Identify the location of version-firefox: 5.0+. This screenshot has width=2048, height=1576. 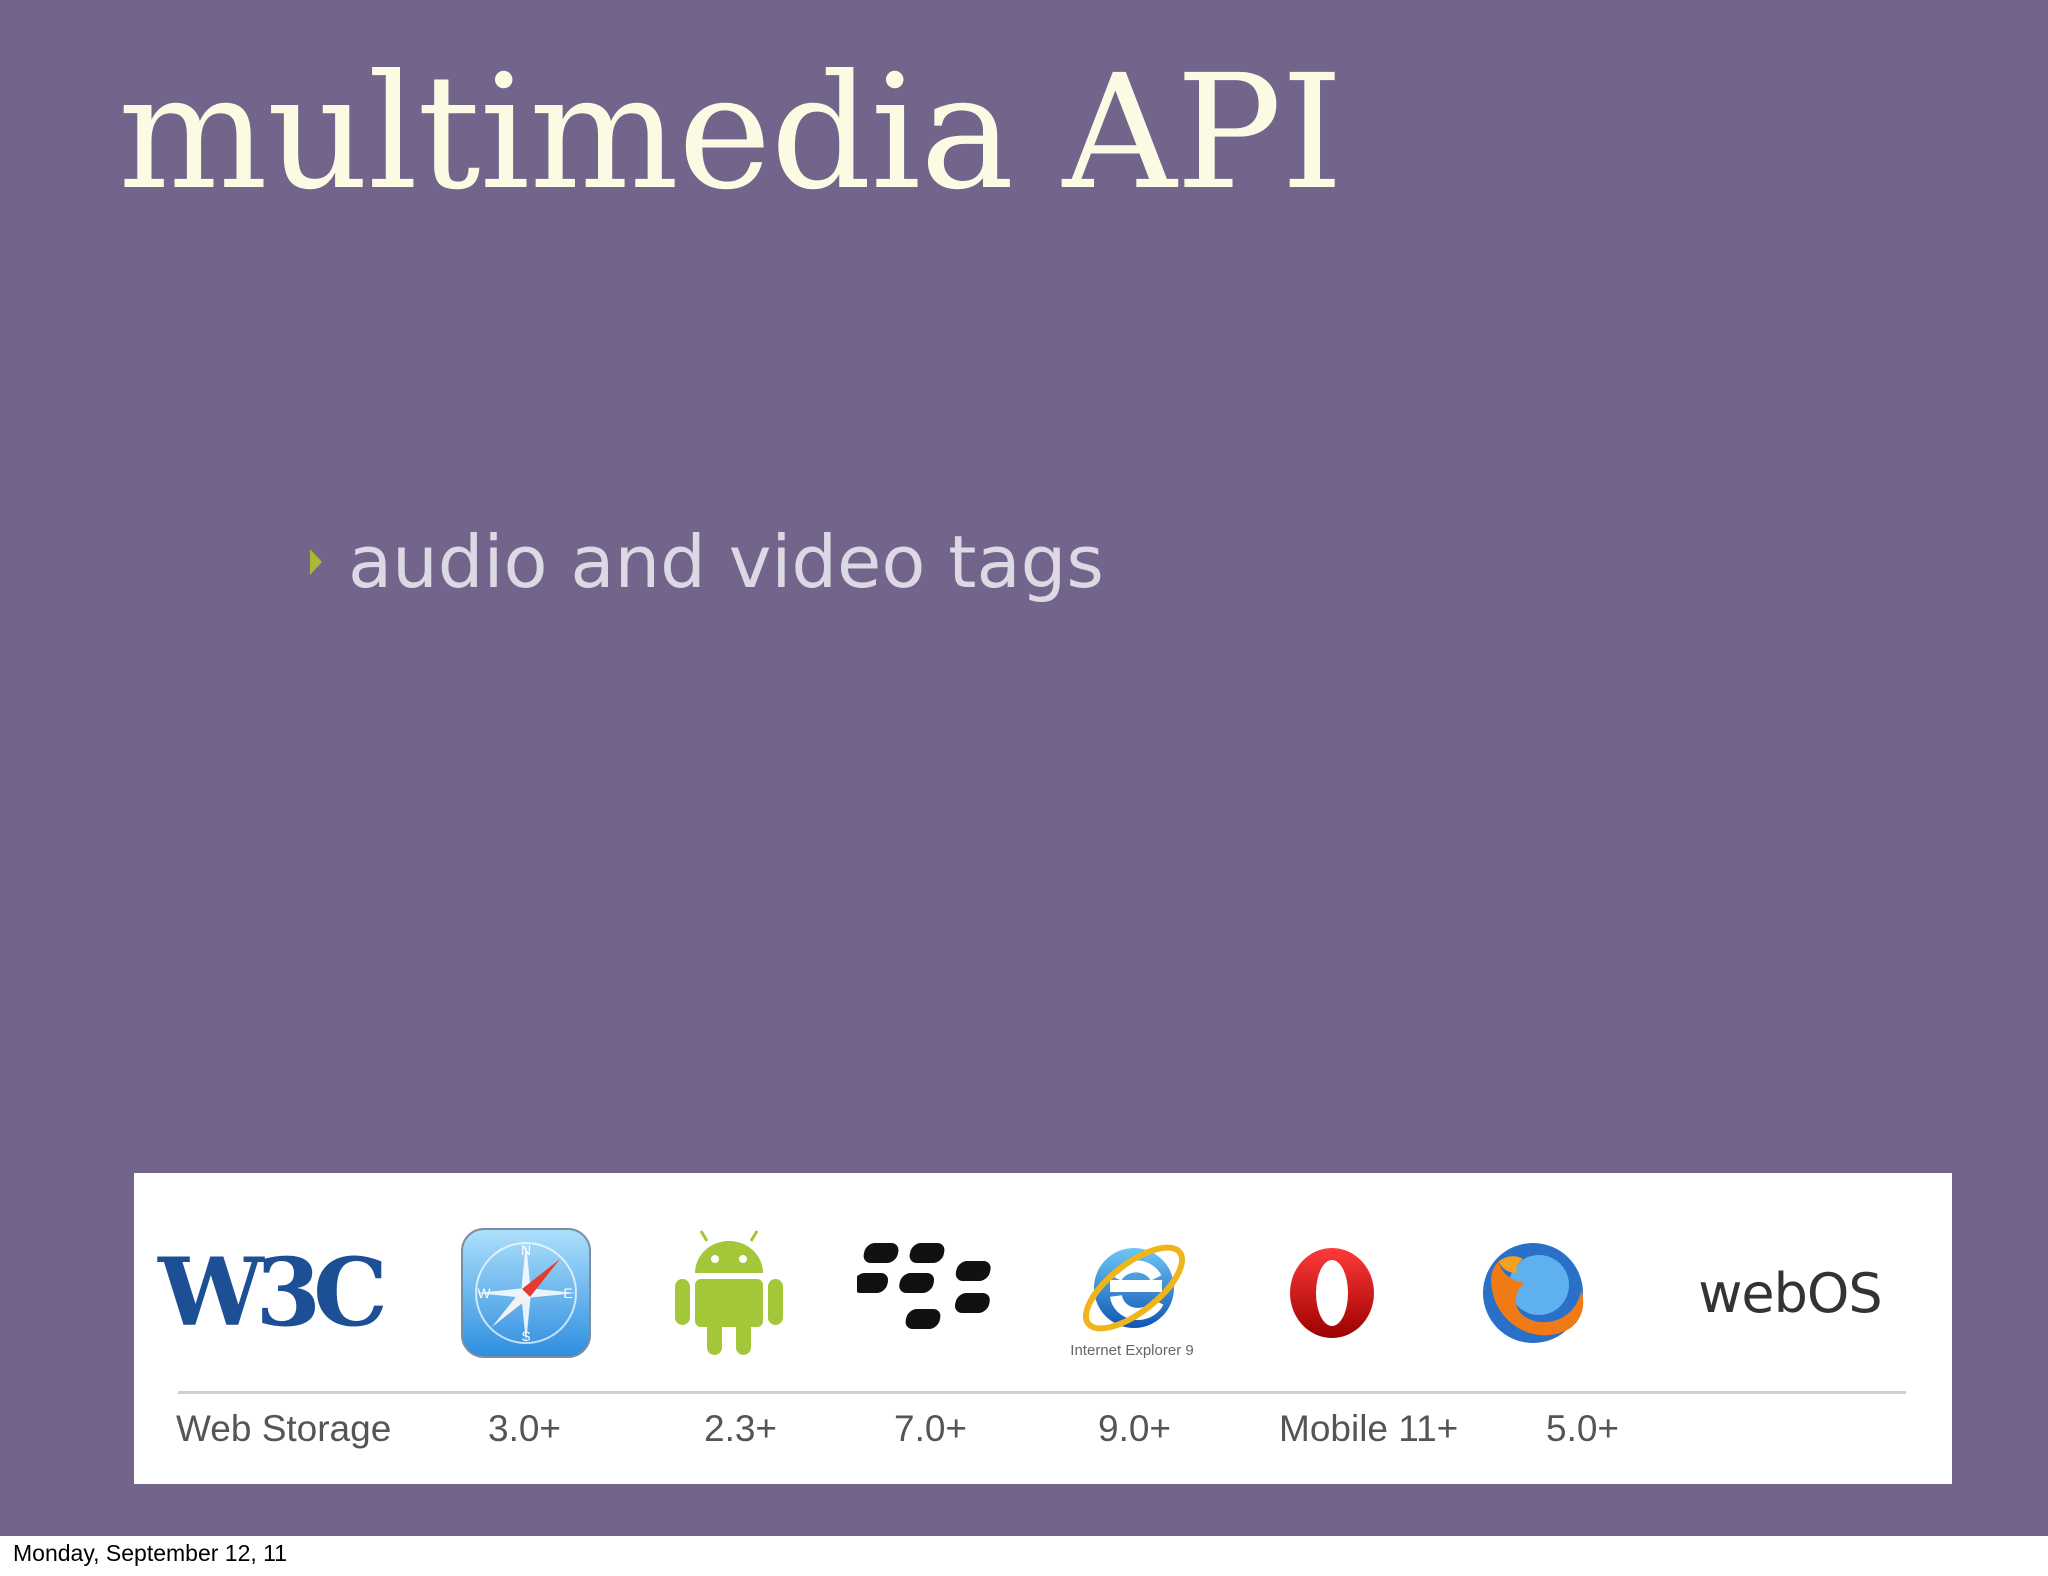
(1583, 1428).